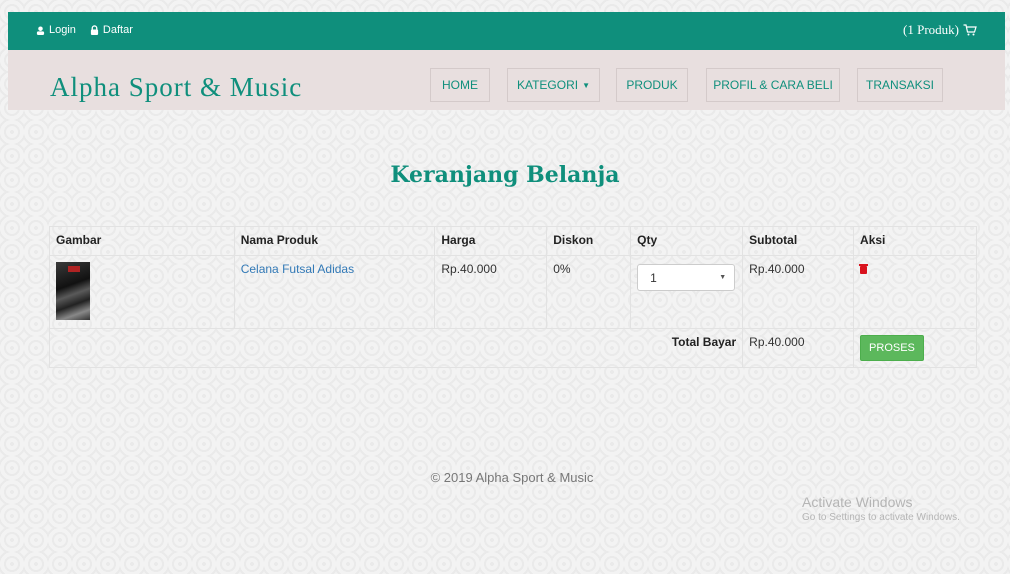 This screenshot has height=574, width=1010. What do you see at coordinates (334, 292) in the screenshot?
I see `product-name-cell: Celana Futsal Adidas` at bounding box center [334, 292].